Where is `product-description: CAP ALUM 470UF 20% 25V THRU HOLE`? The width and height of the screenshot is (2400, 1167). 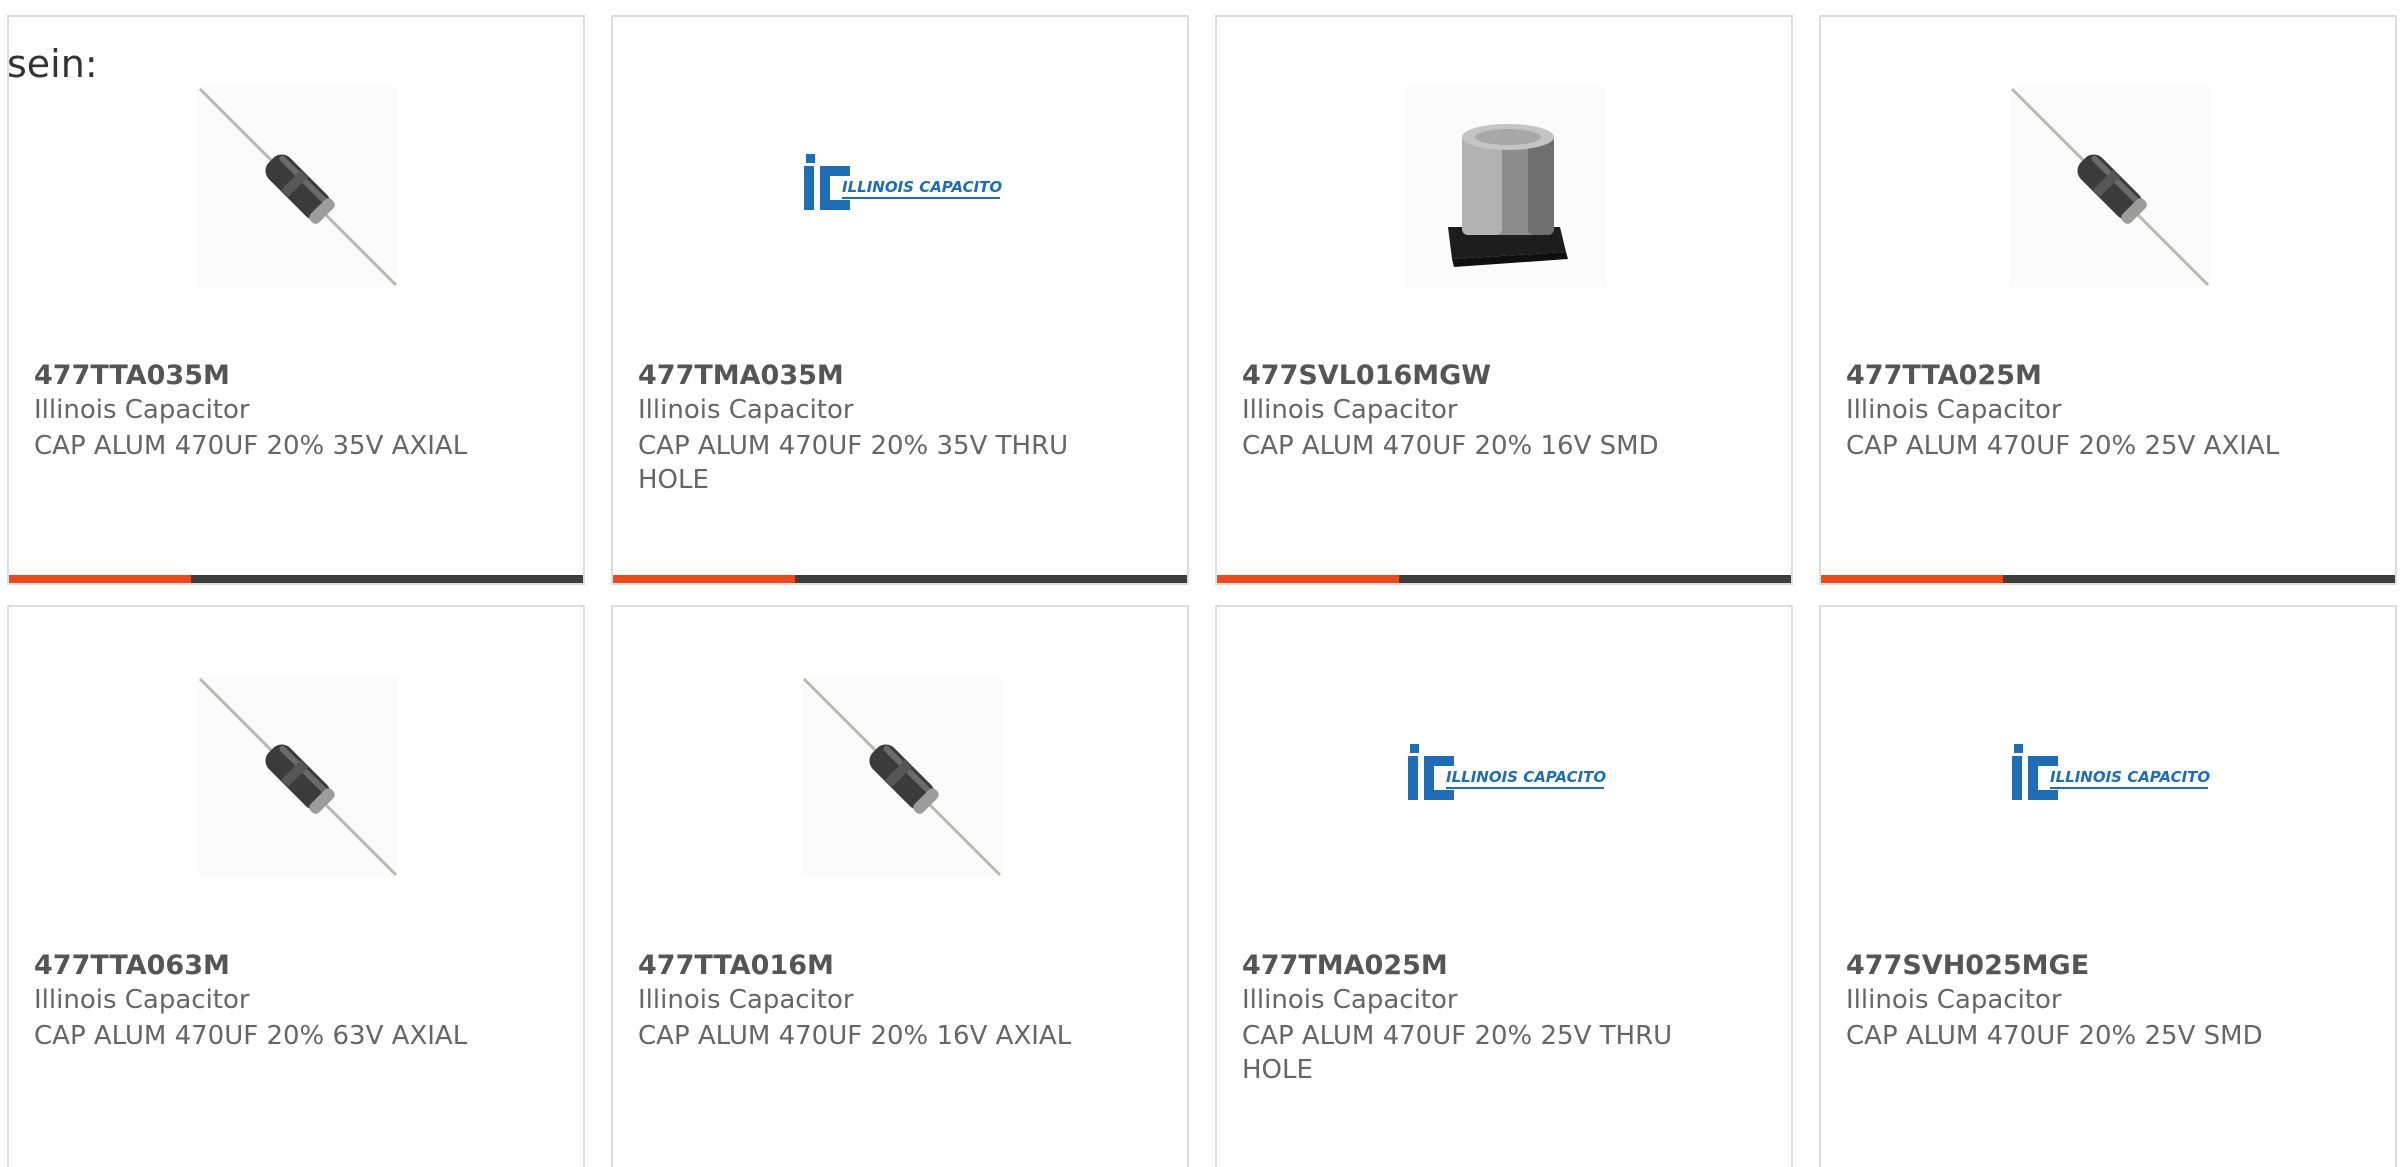
product-description: CAP ALUM 470UF 20% 25V THRU HOLE is located at coordinates (1457, 1053).